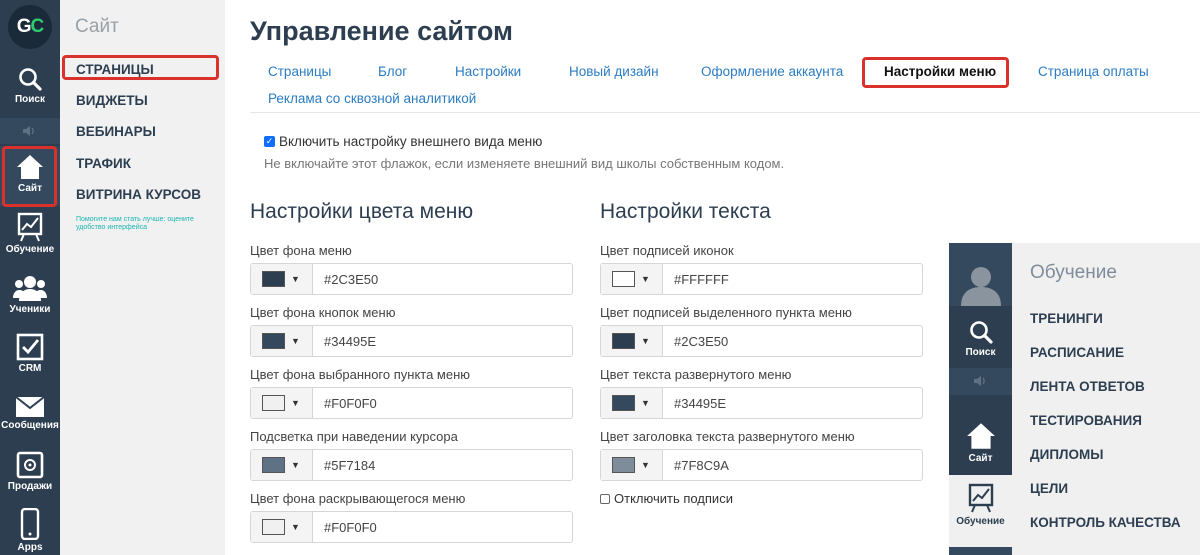 This screenshot has width=1200, height=555. Describe the element at coordinates (299, 71) in the screenshot. I see `tab-pages: Страницы` at that location.